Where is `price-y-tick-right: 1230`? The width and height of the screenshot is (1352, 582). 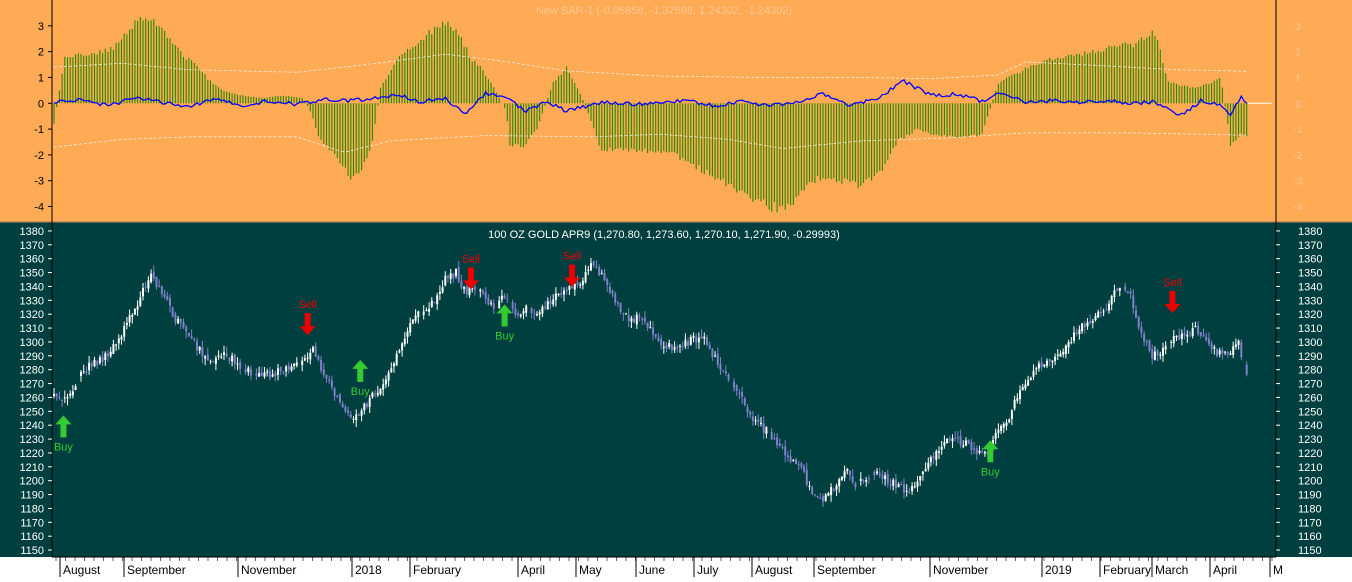 price-y-tick-right: 1230 is located at coordinates (1310, 440).